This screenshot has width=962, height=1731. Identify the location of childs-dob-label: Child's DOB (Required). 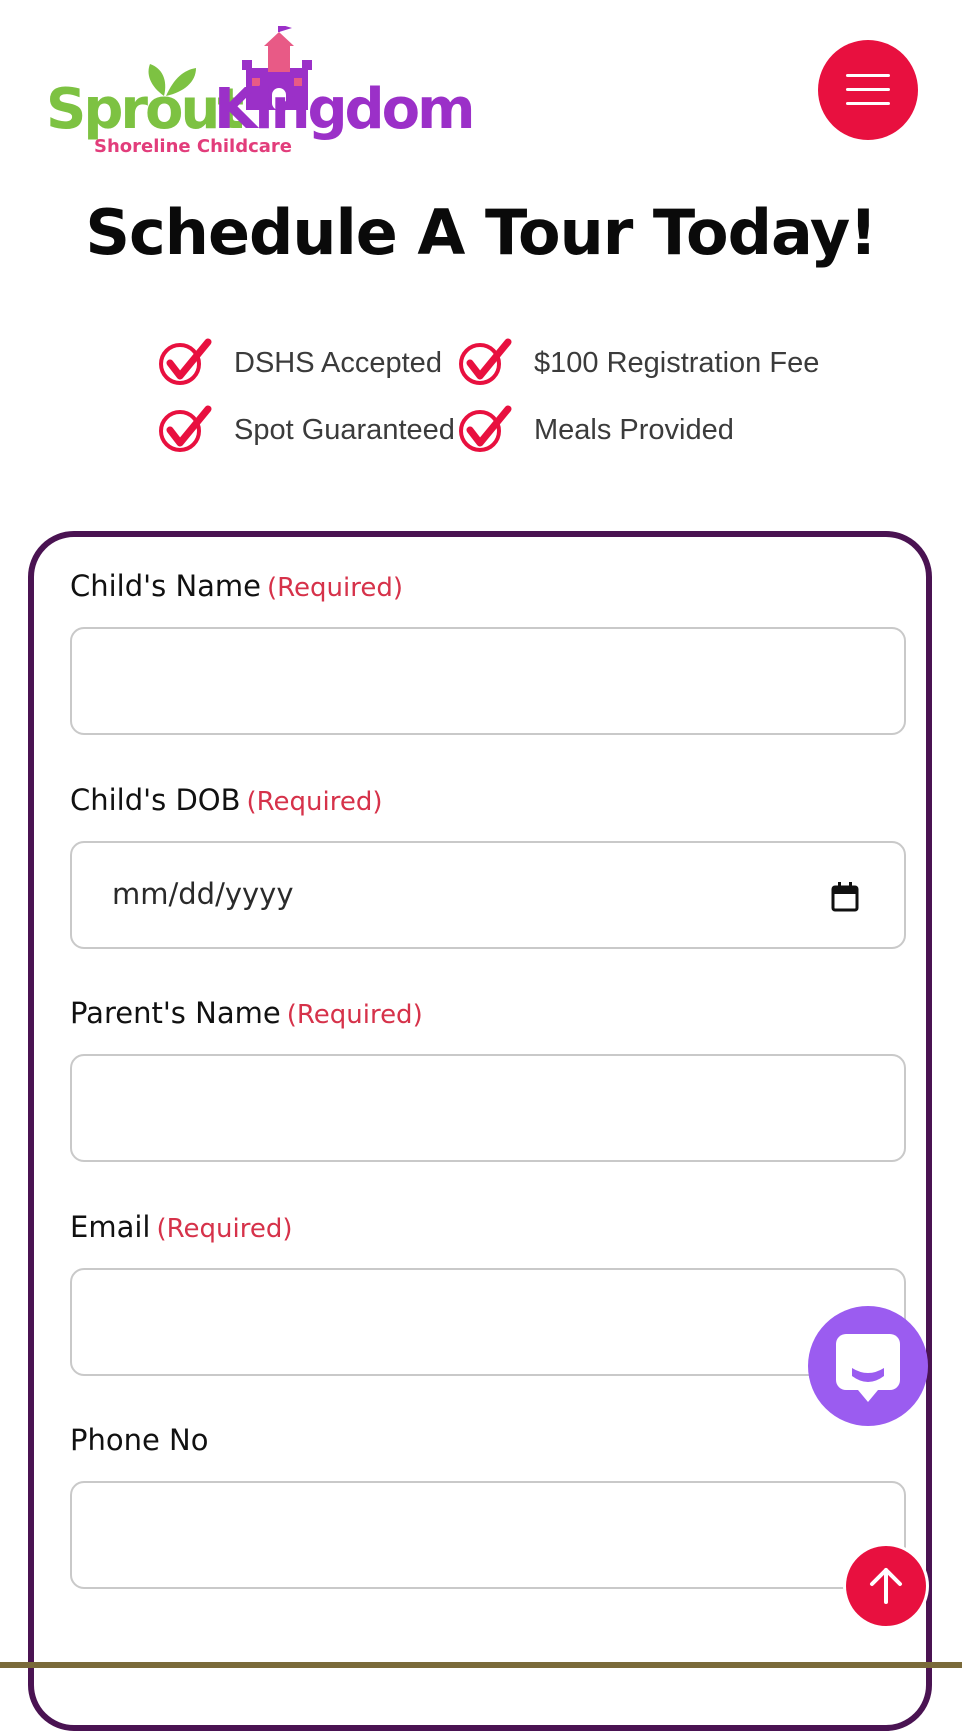
(226, 800).